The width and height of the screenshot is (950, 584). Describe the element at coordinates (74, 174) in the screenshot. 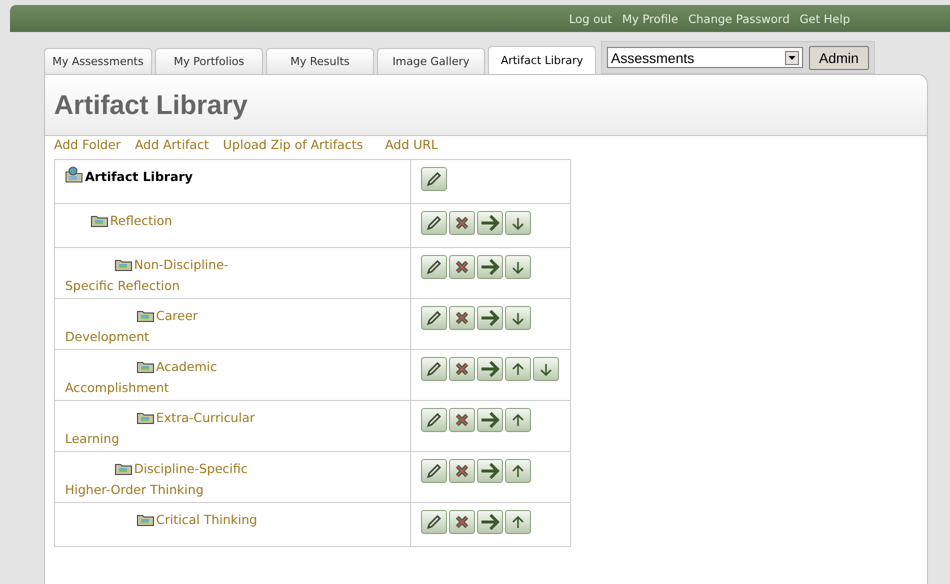

I see `library-icon` at that location.